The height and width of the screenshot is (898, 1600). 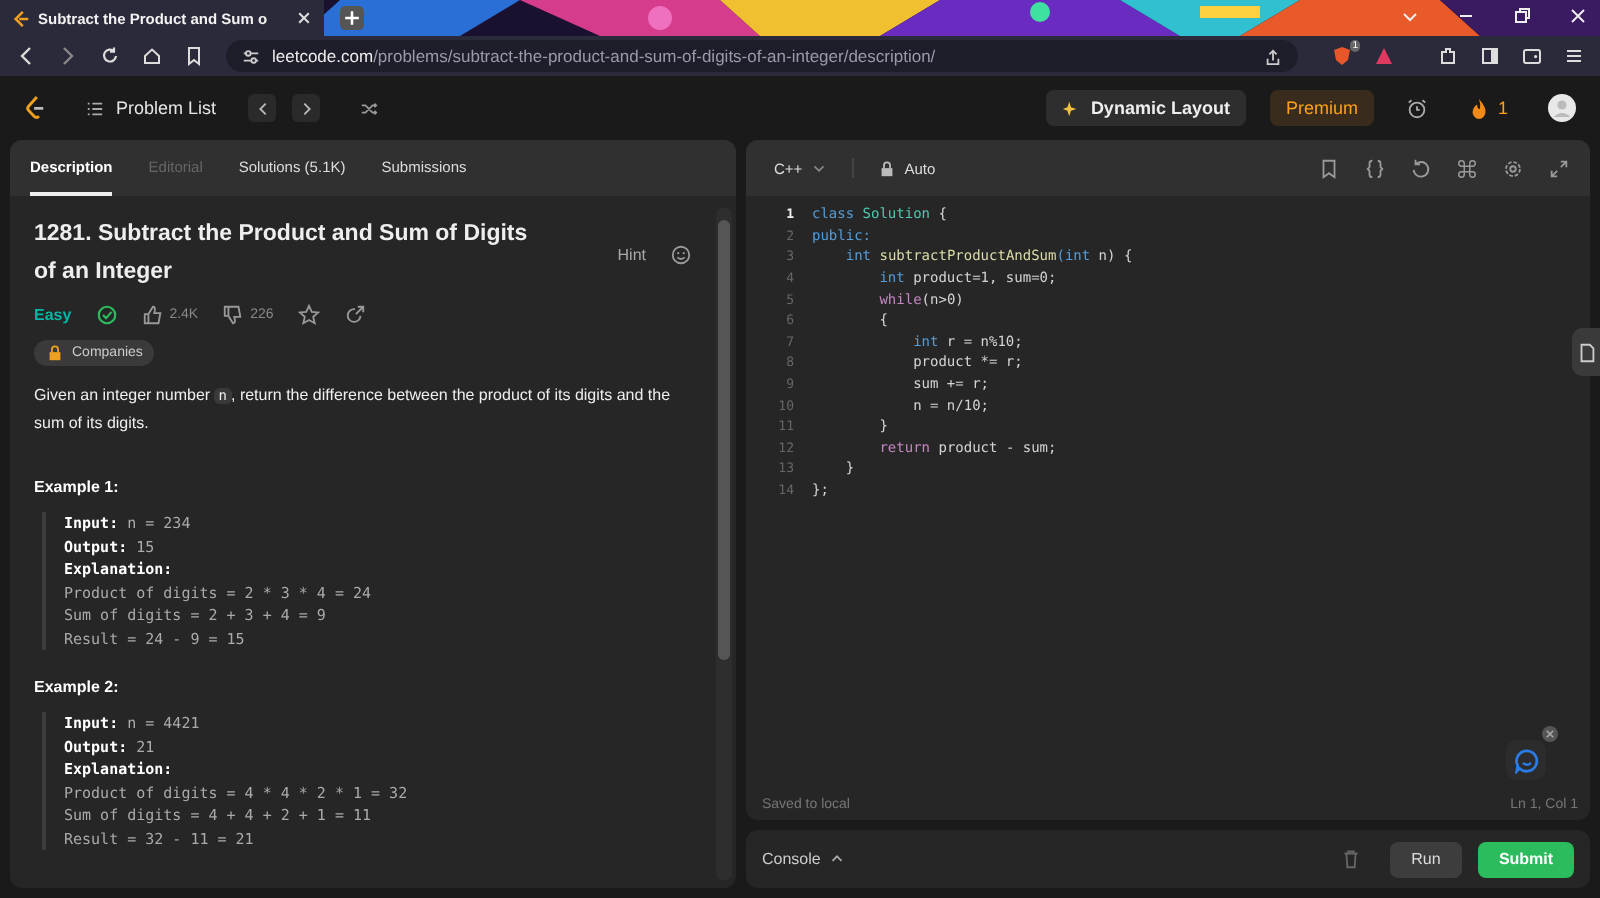 What do you see at coordinates (1448, 56) in the screenshot?
I see `extensions-icon` at bounding box center [1448, 56].